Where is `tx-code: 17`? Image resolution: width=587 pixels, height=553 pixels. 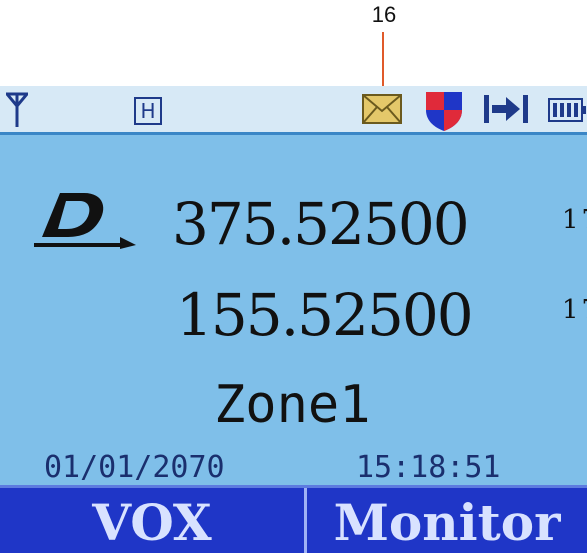
tx-code: 17 is located at coordinates (574, 310).